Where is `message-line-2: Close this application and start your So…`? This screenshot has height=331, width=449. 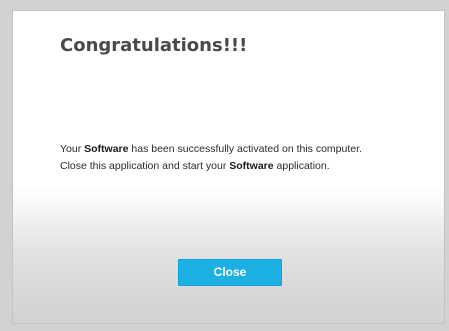 message-line-2: Close this application and start your So… is located at coordinates (245, 166).